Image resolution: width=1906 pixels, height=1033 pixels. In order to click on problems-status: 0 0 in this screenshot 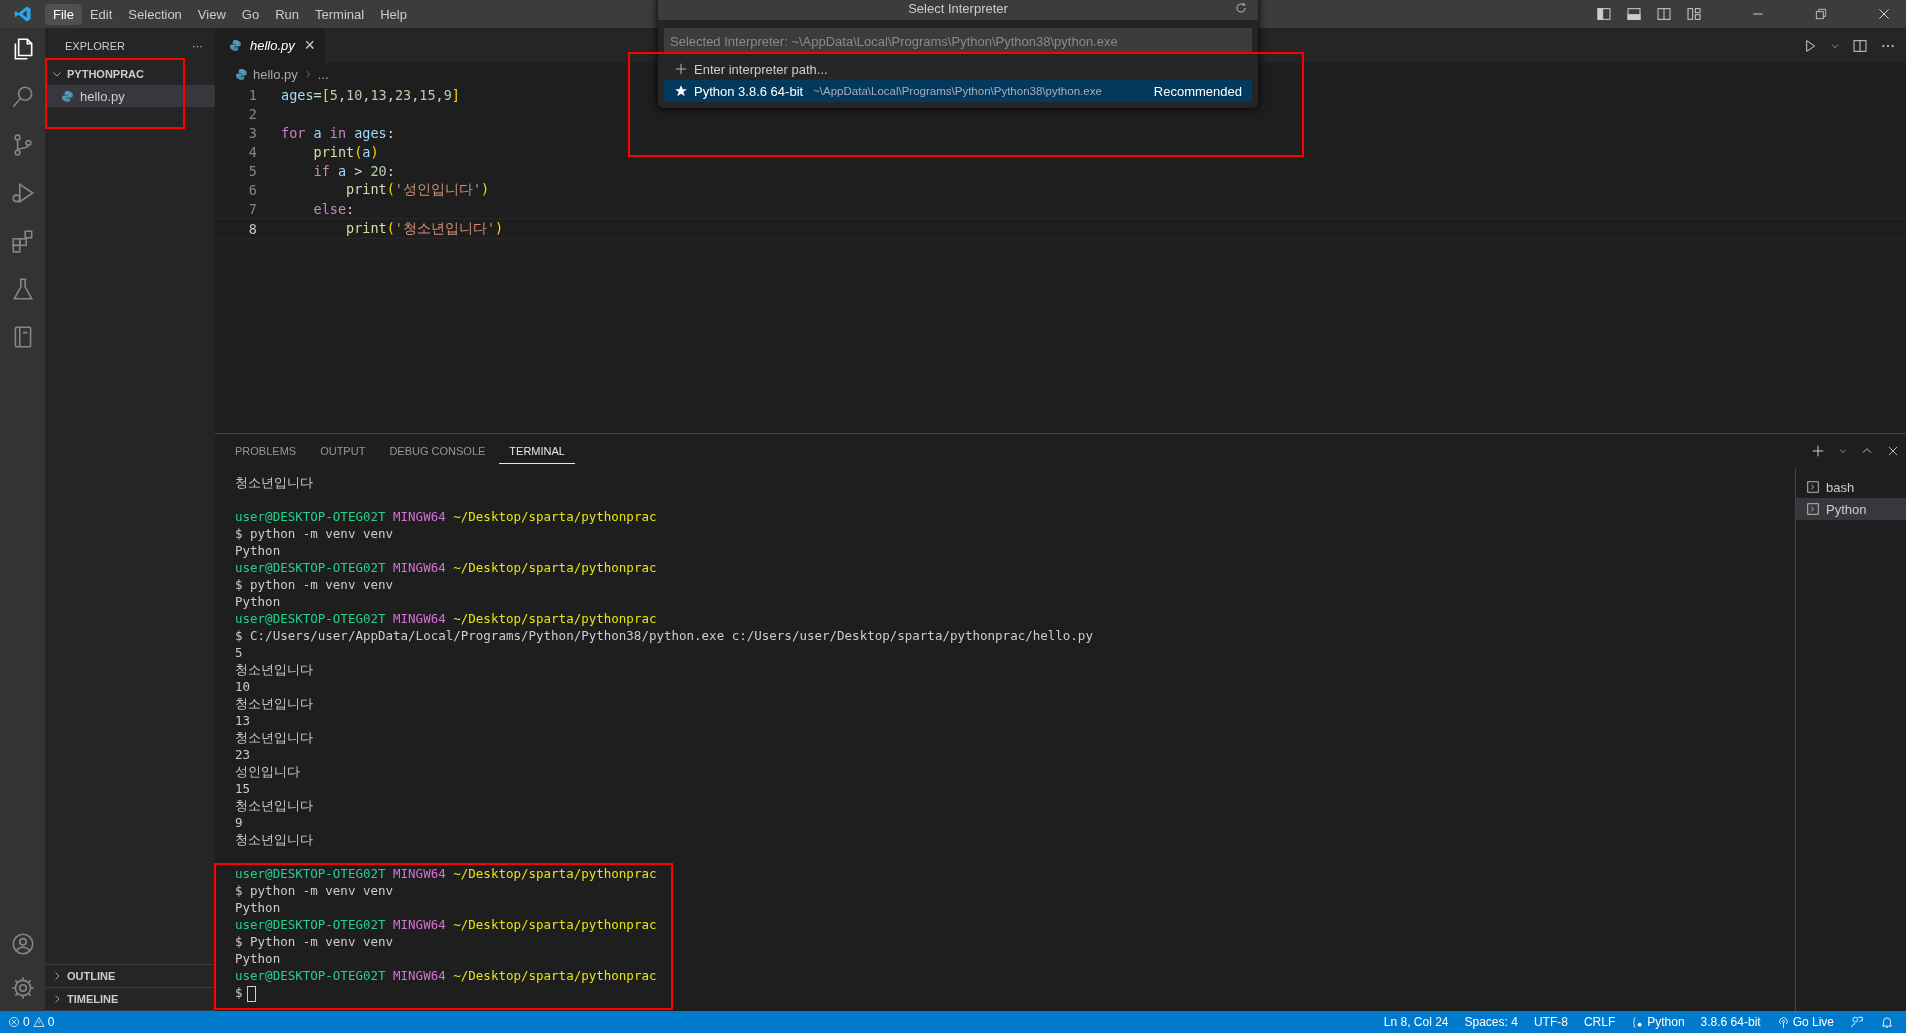, I will do `click(31, 1022)`.